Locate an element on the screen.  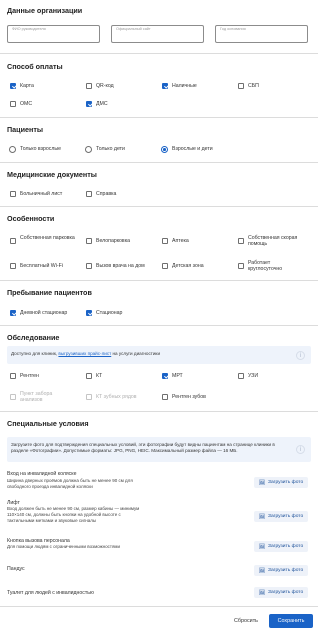
feature-option-label: Собственная скорая помощь is located at coordinates (273, 241).